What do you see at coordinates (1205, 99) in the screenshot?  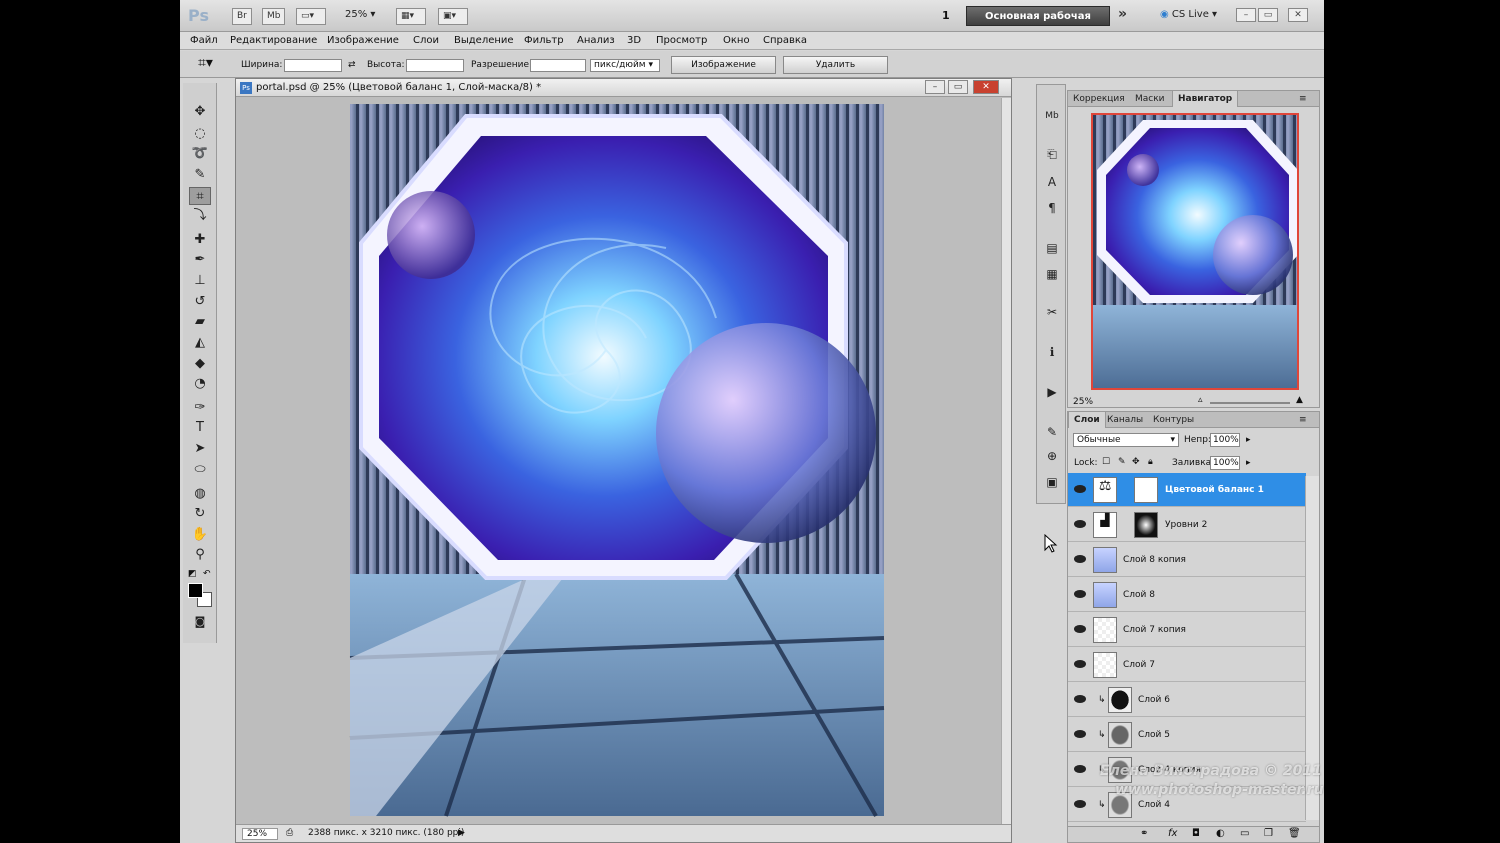 I see `tab-navigator: Навигатор` at bounding box center [1205, 99].